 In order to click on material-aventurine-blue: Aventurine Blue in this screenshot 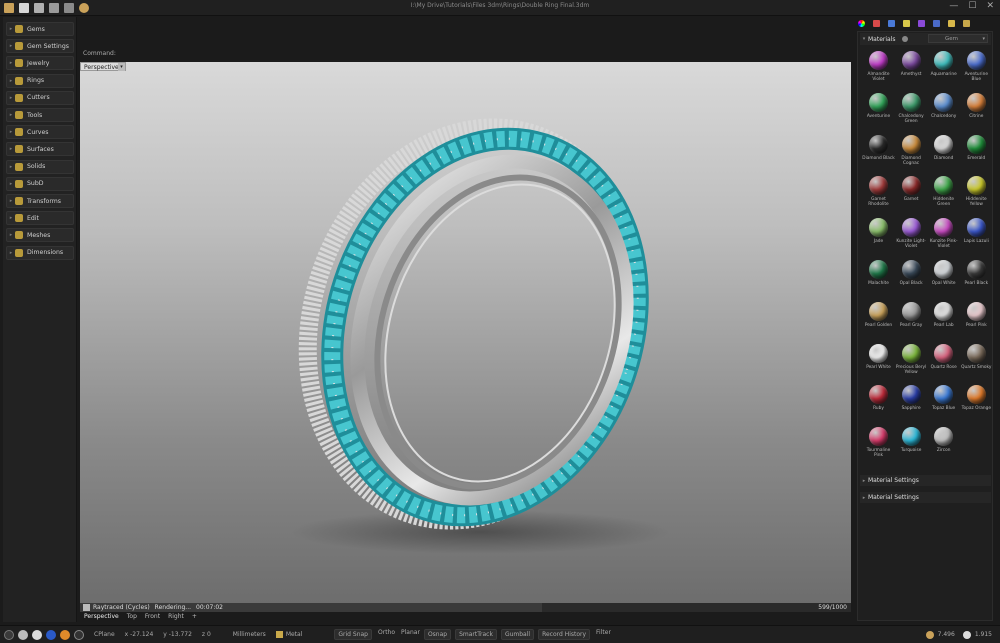, I will do `click(976, 69)`.